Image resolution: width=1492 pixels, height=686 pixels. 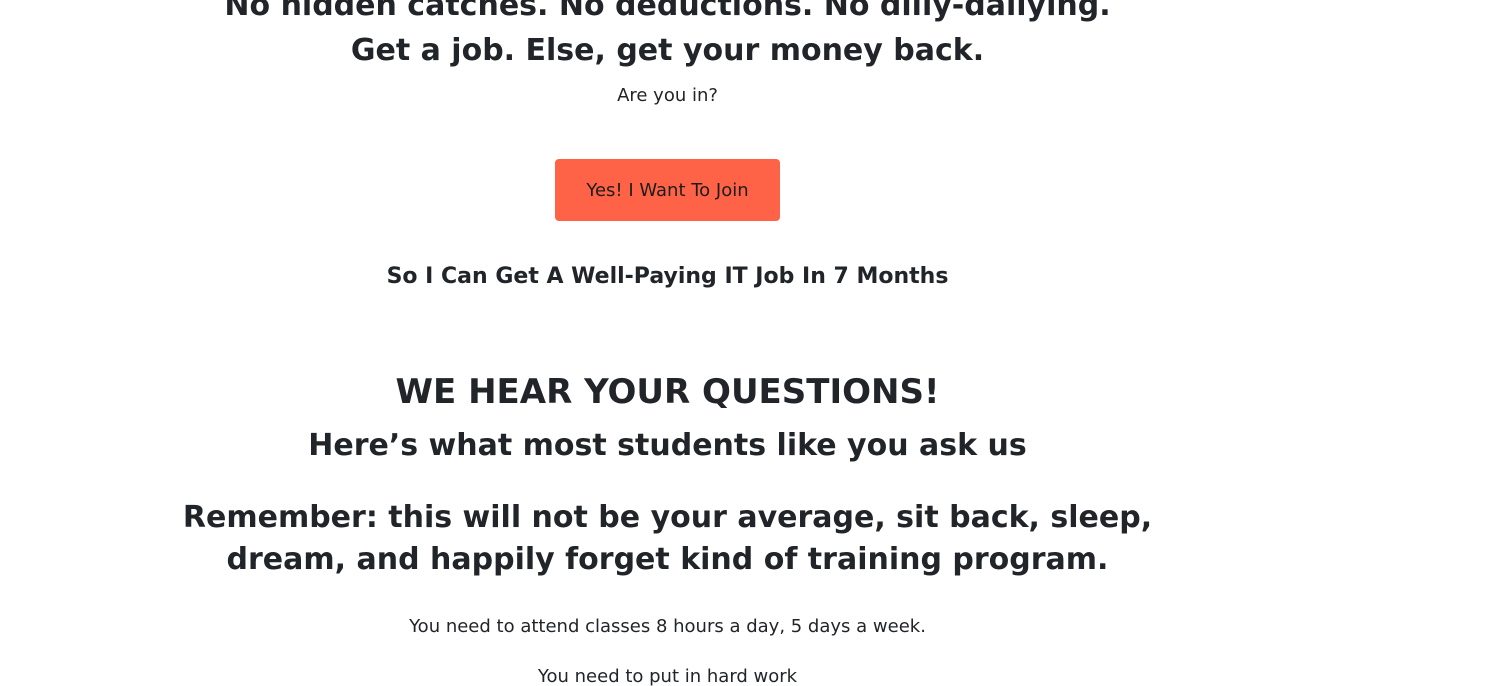 I want to click on join-button: Yes! I Want To Join, so click(x=667, y=190).